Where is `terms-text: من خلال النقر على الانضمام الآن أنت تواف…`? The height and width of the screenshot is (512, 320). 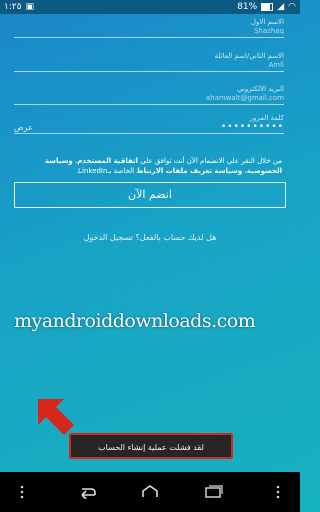
terms-text: من خلال النقر على الانضمام الآن أنت تواف… is located at coordinates (150, 166).